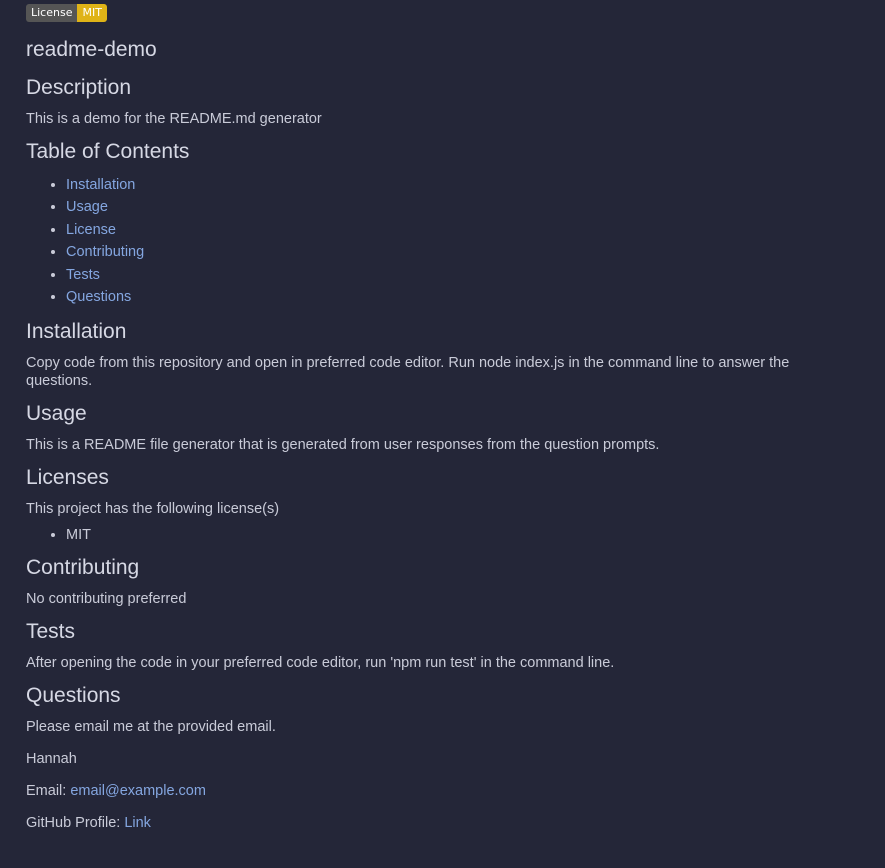  I want to click on license-badge-label: License, so click(52, 13).